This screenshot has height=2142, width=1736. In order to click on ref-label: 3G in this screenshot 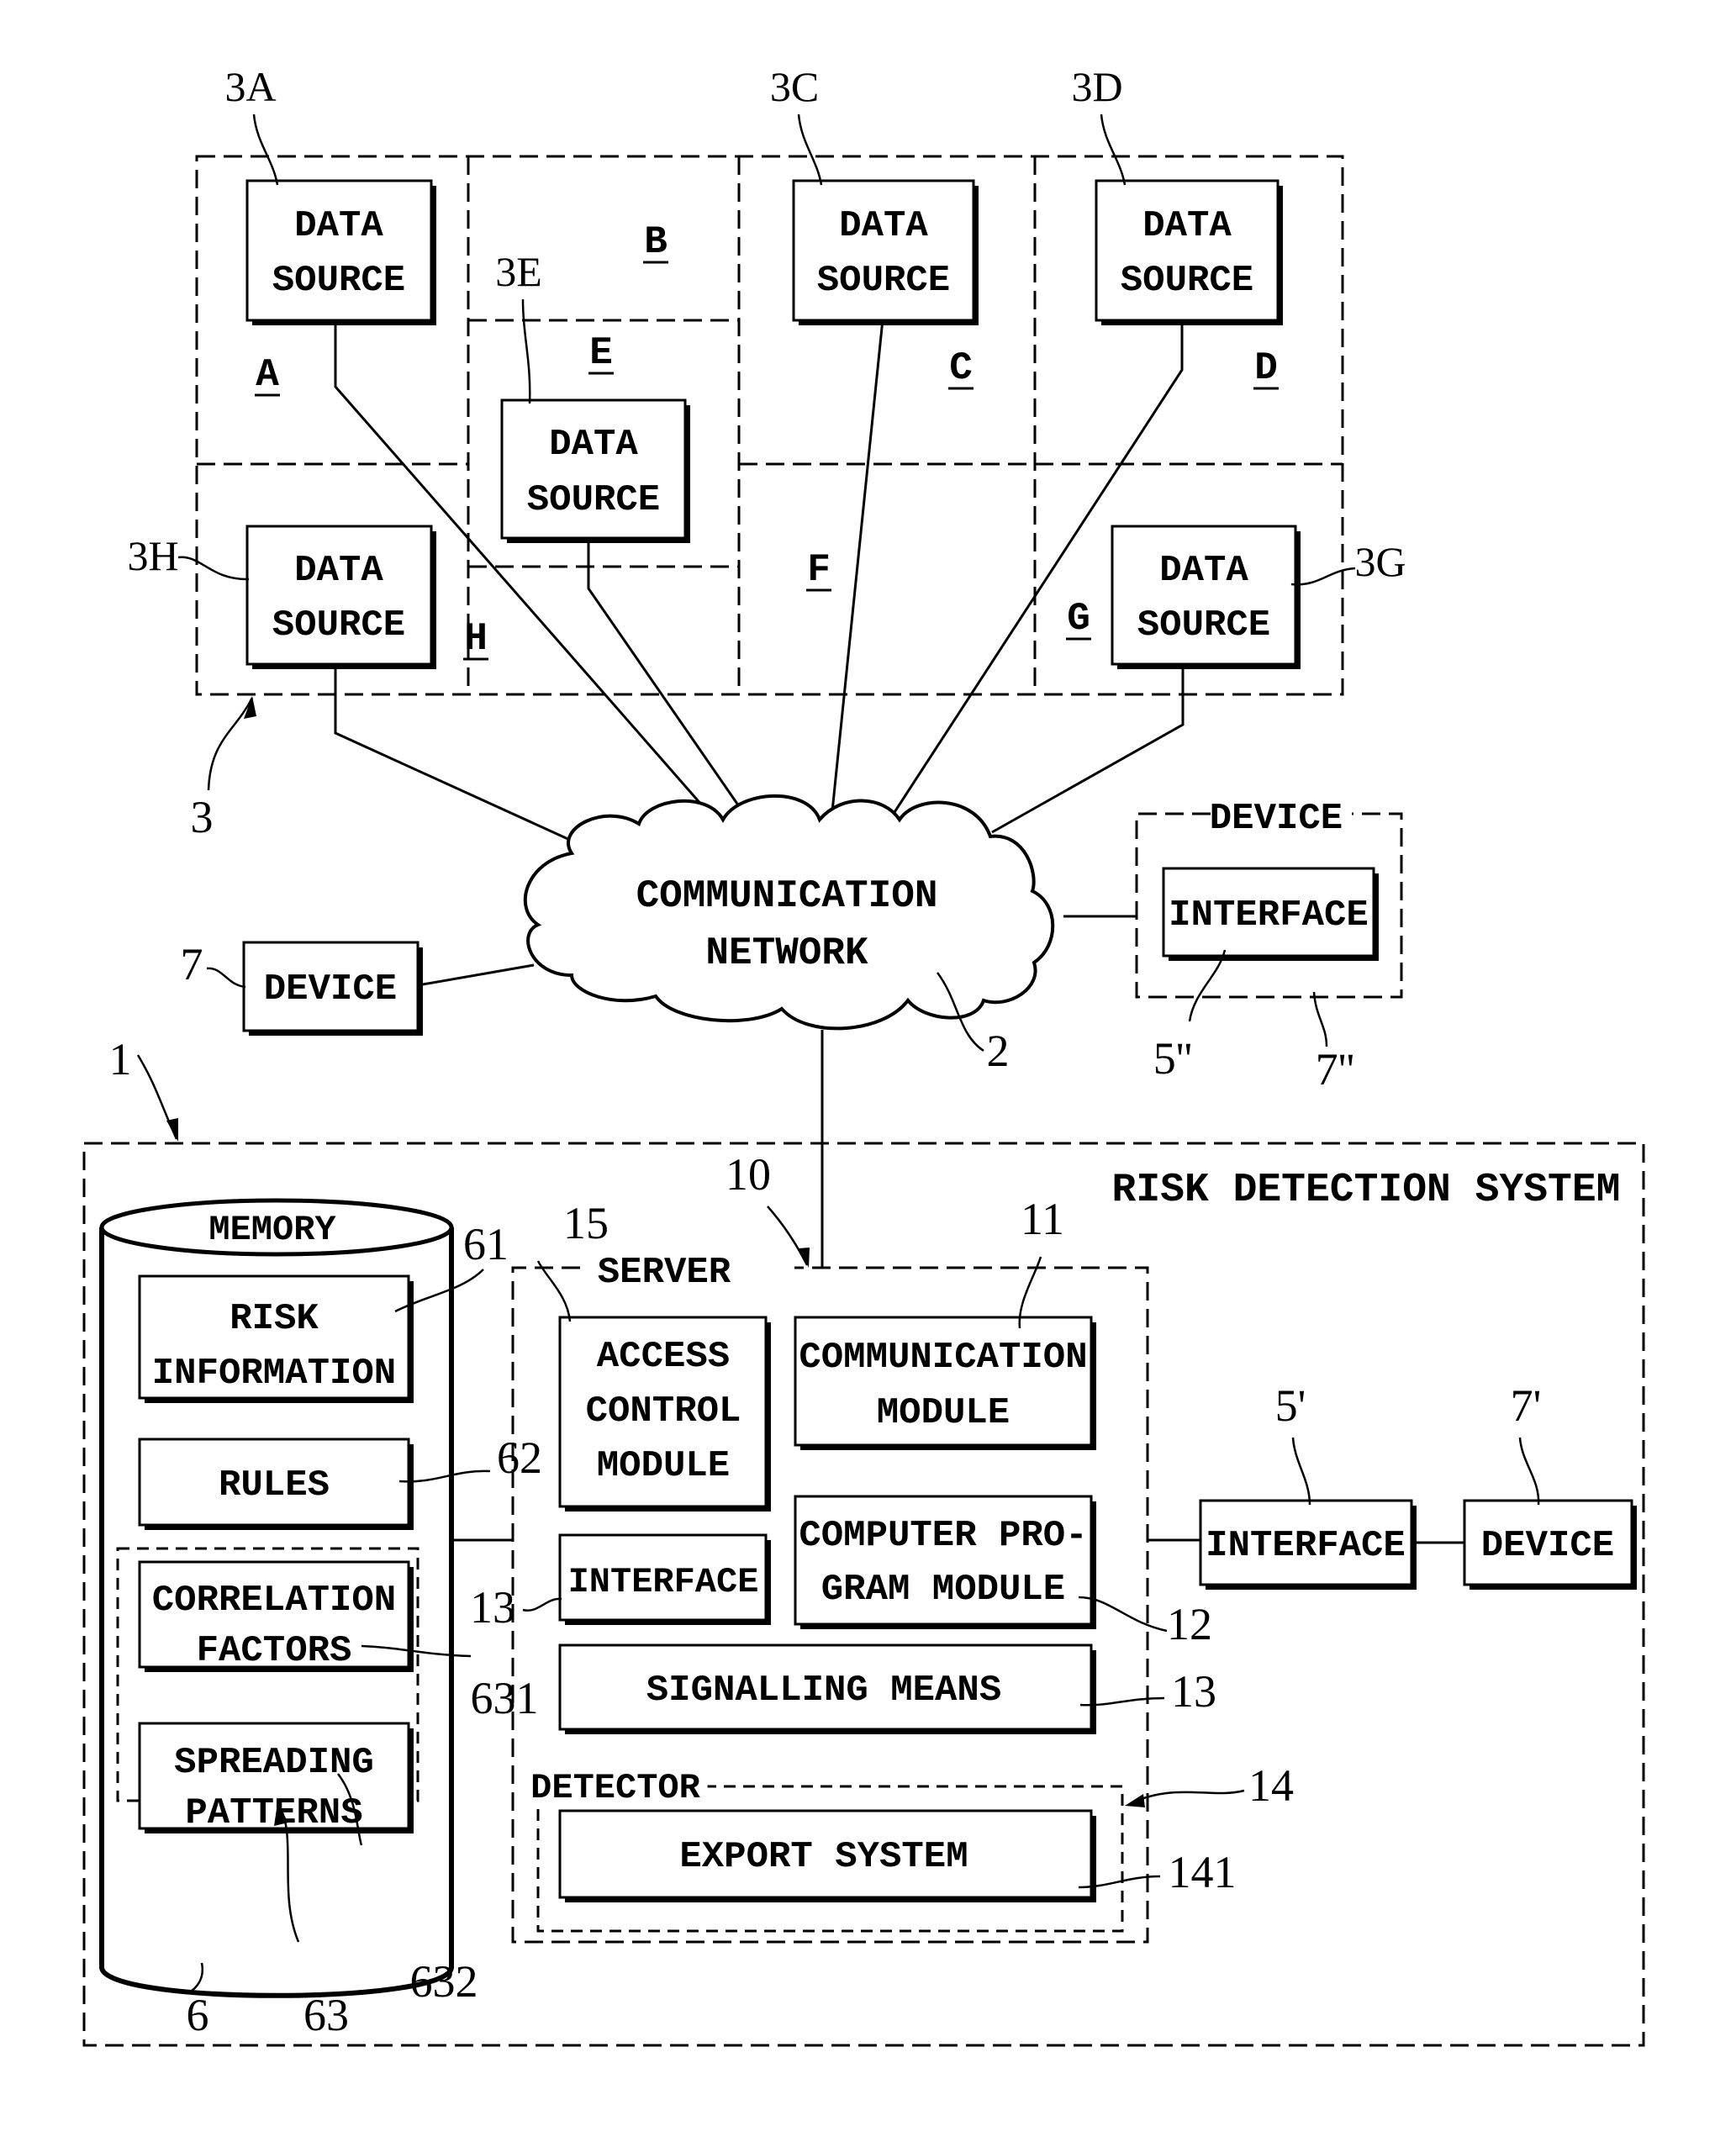, I will do `click(1380, 561)`.